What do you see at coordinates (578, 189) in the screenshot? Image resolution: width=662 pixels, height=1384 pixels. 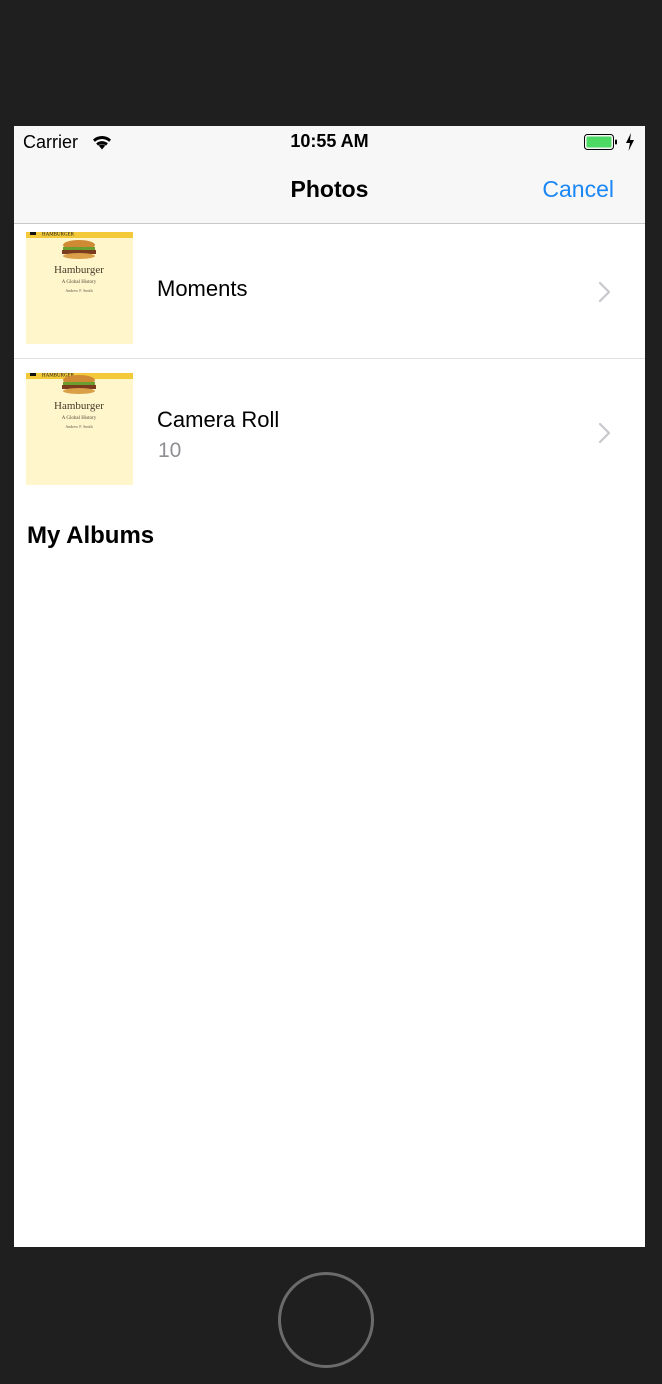 I see `cancel-button: Cancel` at bounding box center [578, 189].